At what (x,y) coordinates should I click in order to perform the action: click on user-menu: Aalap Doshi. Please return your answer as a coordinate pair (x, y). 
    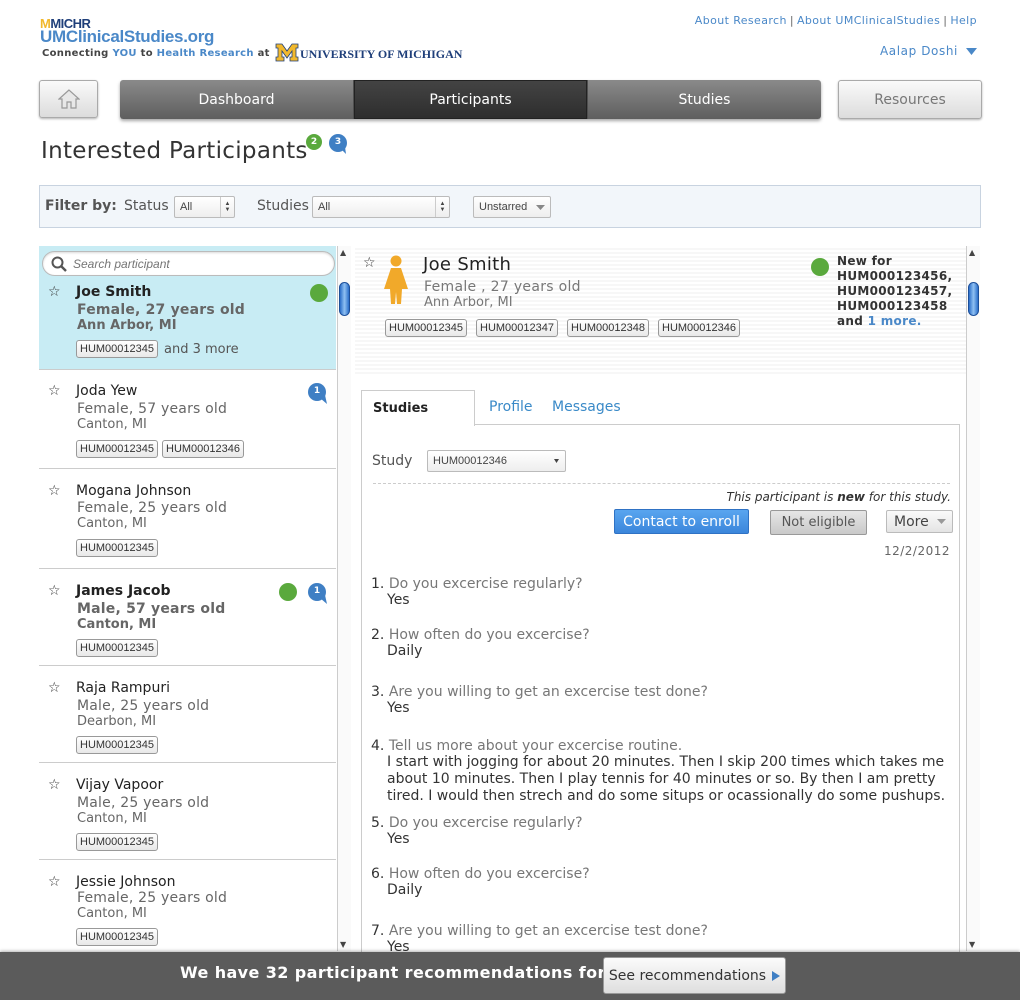
    Looking at the image, I should click on (928, 51).